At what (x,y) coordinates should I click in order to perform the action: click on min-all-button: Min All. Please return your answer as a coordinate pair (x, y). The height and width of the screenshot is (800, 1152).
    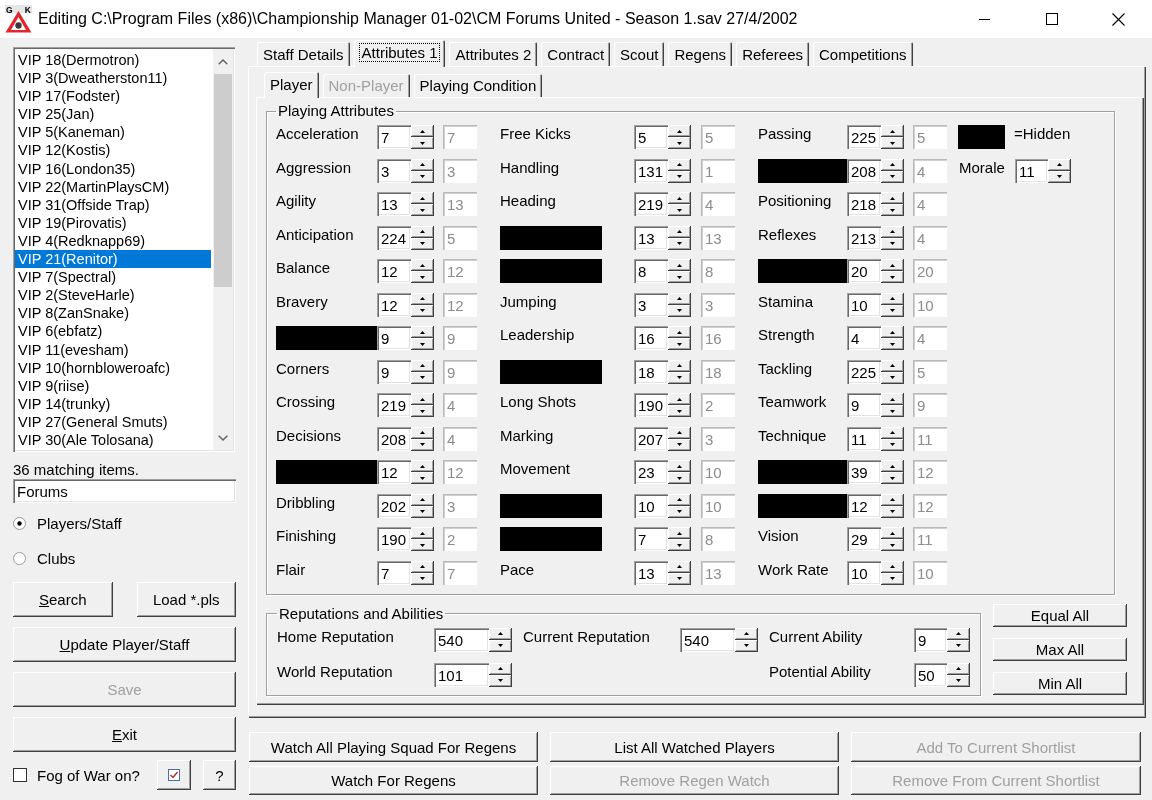
    Looking at the image, I should click on (1060, 683).